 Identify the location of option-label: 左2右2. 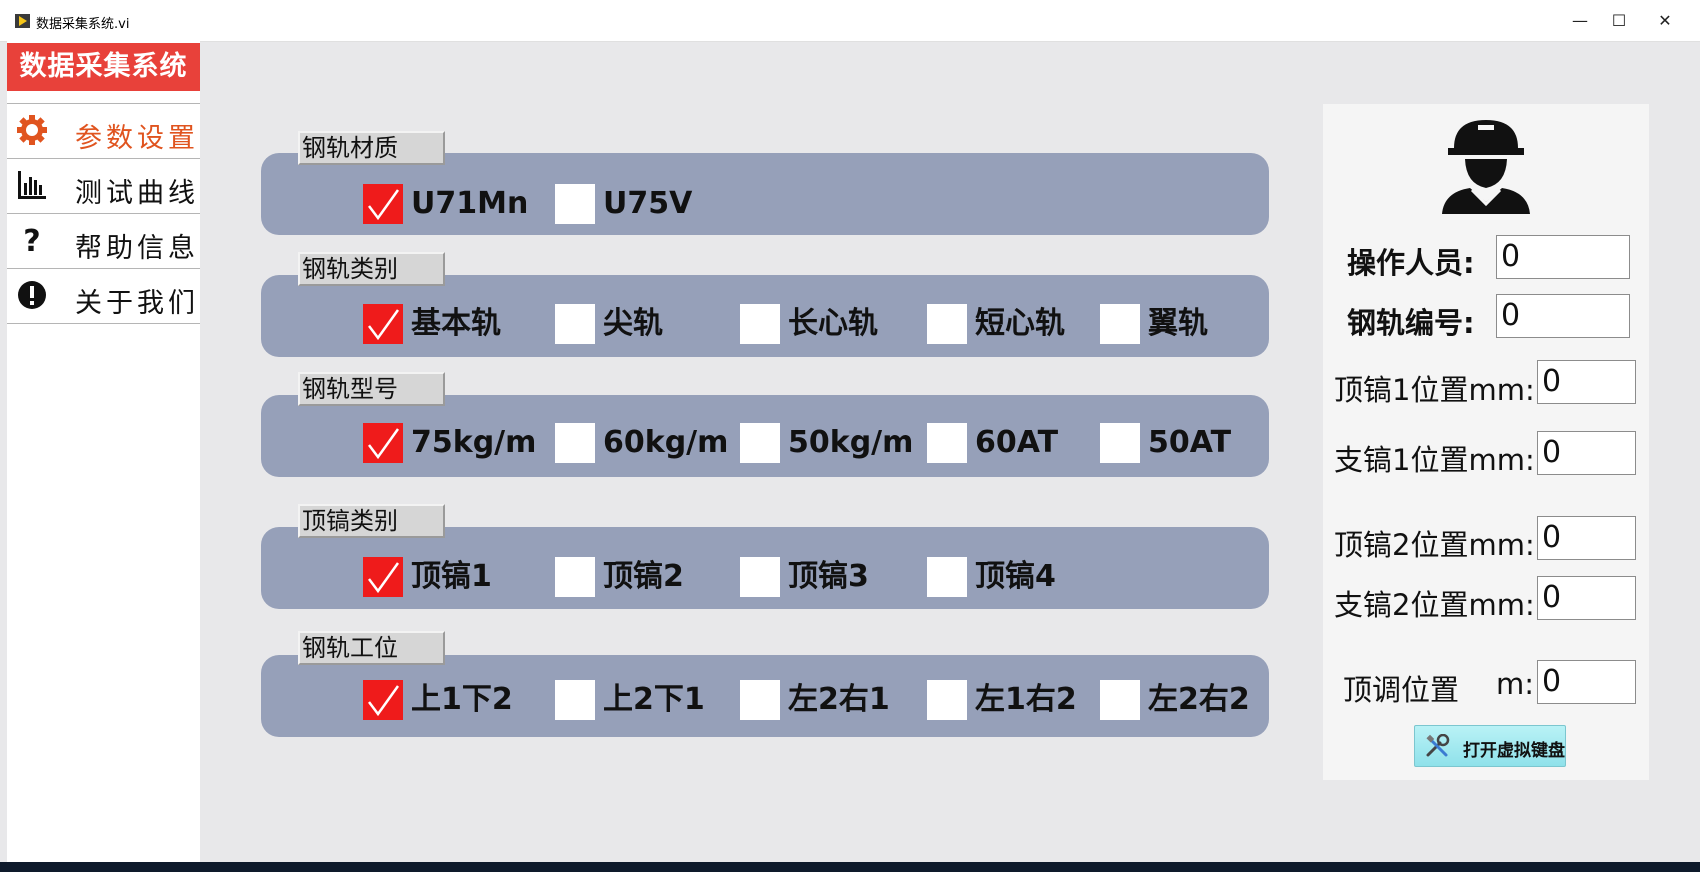
(1199, 699).